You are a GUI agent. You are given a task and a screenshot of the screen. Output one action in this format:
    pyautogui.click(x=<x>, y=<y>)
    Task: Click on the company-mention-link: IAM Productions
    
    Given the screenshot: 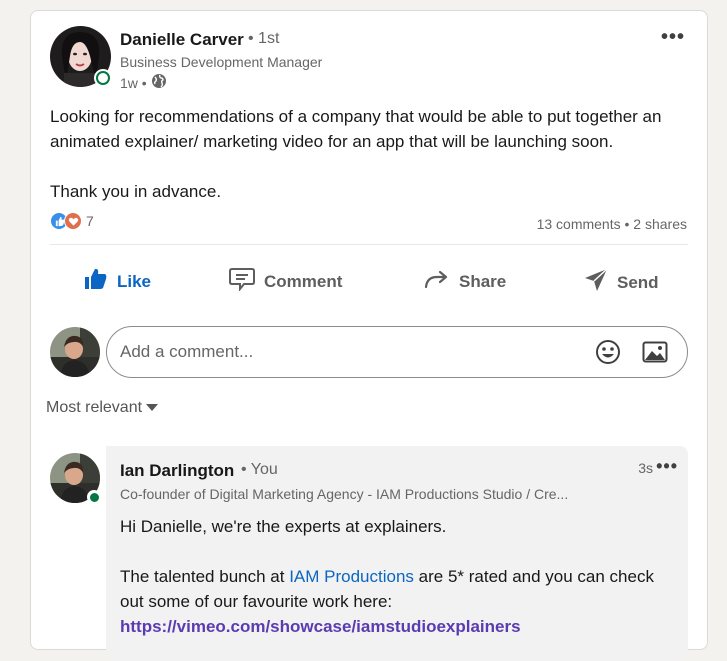 What is the action you would take?
    pyautogui.click(x=351, y=576)
    